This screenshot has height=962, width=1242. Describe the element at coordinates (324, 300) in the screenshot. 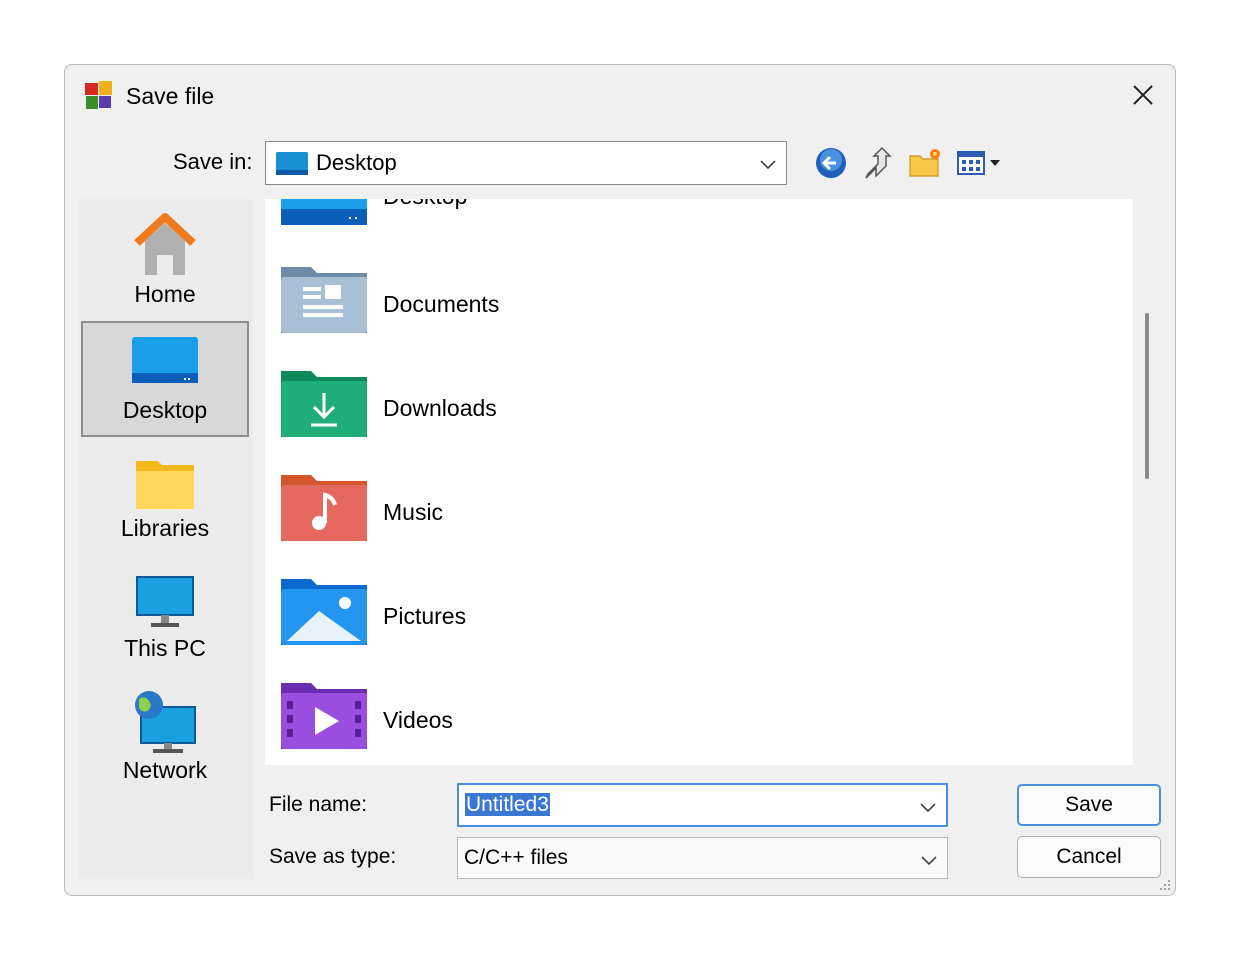

I see `documents-folder-icon` at that location.